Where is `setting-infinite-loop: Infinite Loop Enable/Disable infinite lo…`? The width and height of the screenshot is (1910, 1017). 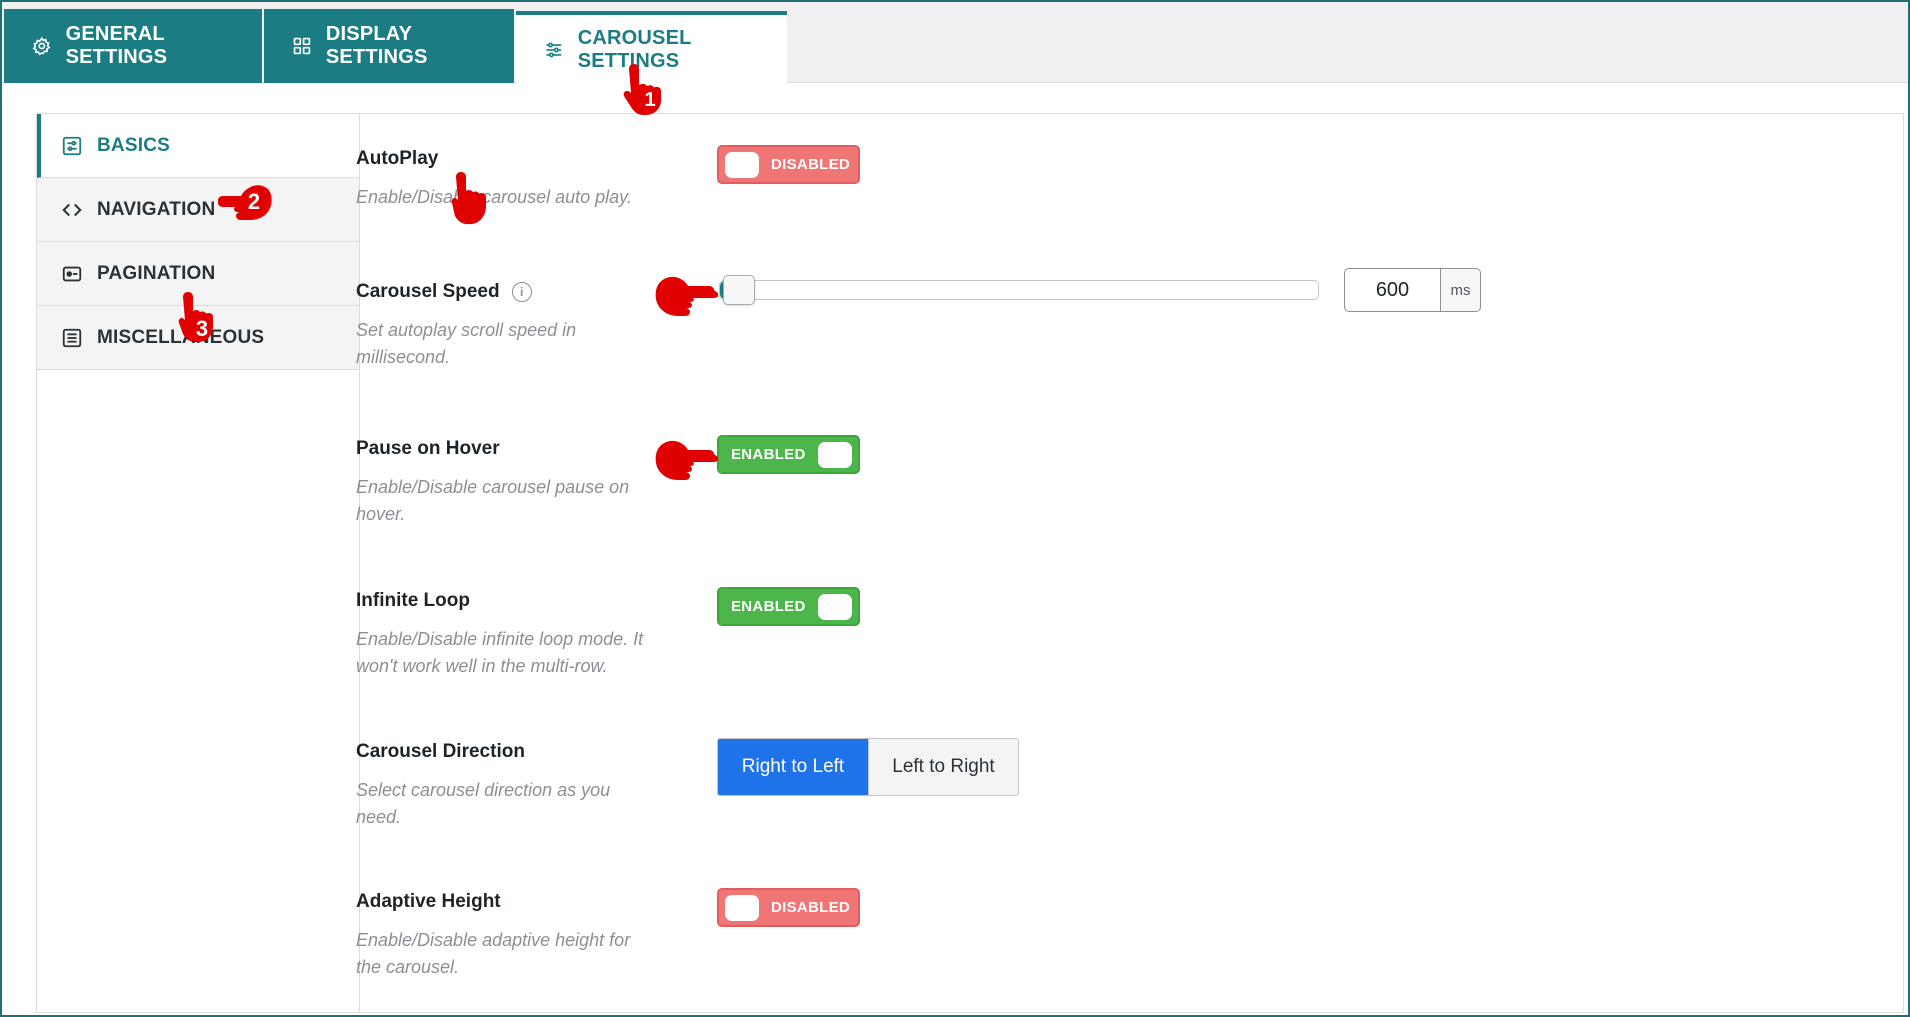 setting-infinite-loop: Infinite Loop Enable/Disable infinite lo… is located at coordinates (506, 635).